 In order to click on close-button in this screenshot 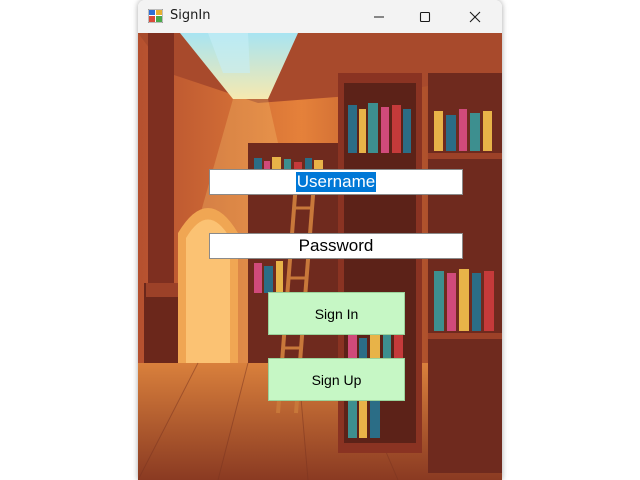, I will do `click(475, 16)`.